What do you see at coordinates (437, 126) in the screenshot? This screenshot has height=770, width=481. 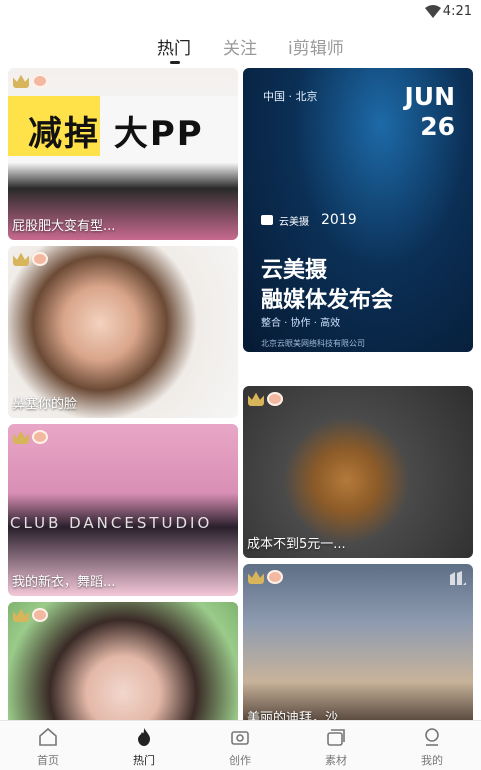 I see `poster-day: 26` at bounding box center [437, 126].